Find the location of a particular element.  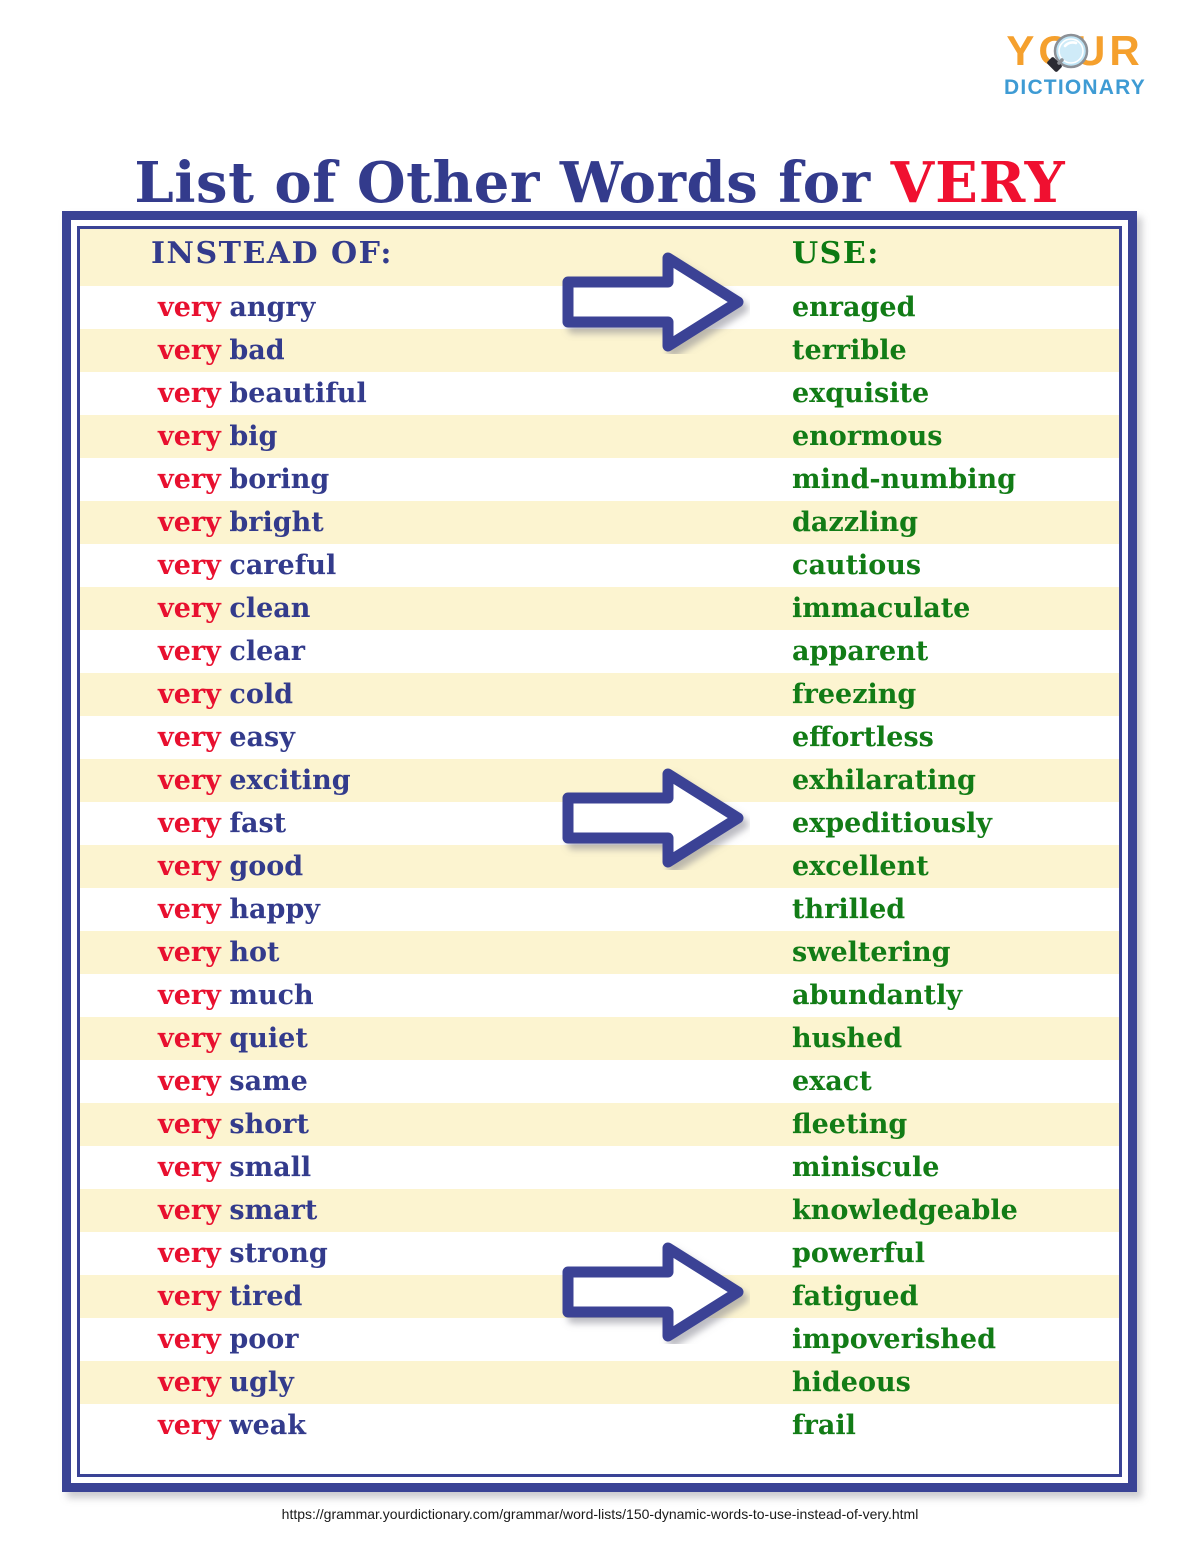

cell-use: dazzling is located at coordinates (855, 522).